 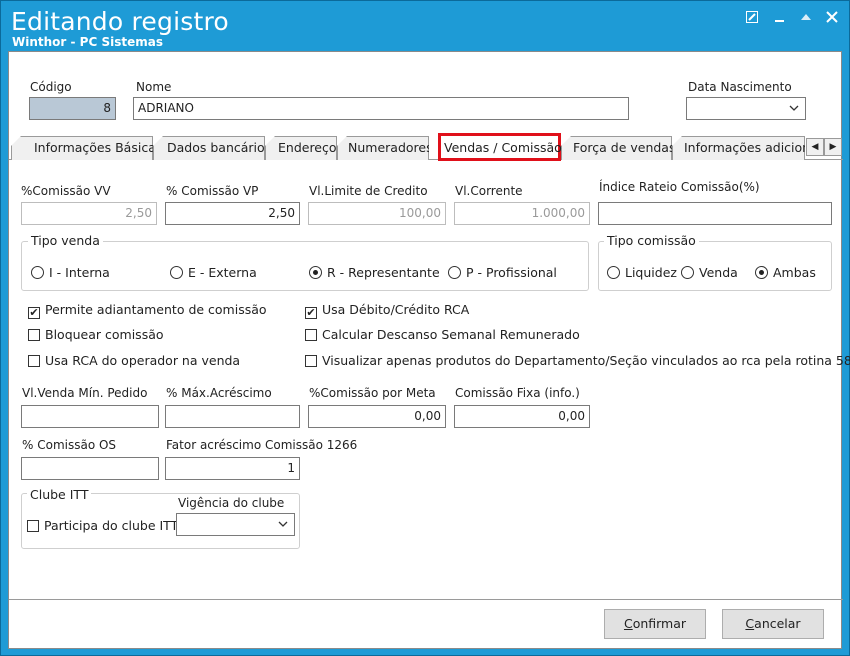 What do you see at coordinates (383, 272) in the screenshot?
I see `radio-representante-label: R - Representante` at bounding box center [383, 272].